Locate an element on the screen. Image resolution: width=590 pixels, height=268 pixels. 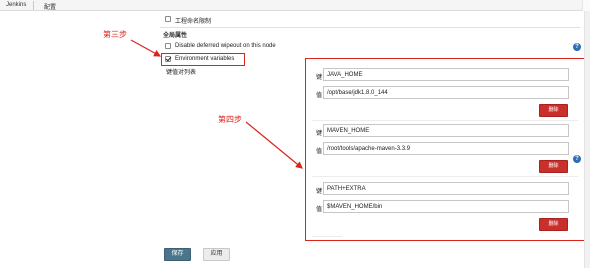
env-value-input: /opt/base/jdk1.8.0_144 is located at coordinates (446, 92).